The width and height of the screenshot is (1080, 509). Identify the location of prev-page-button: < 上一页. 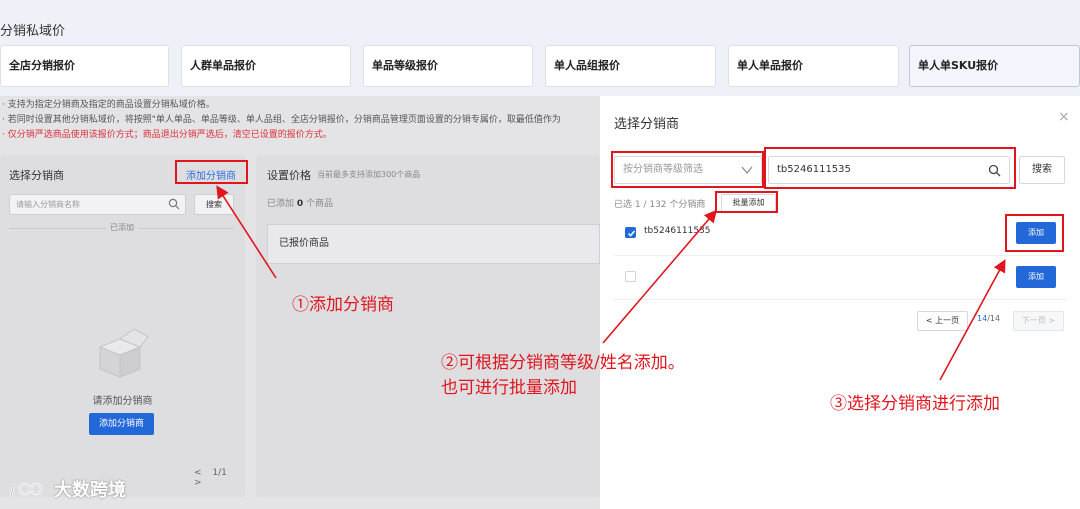
(942, 321).